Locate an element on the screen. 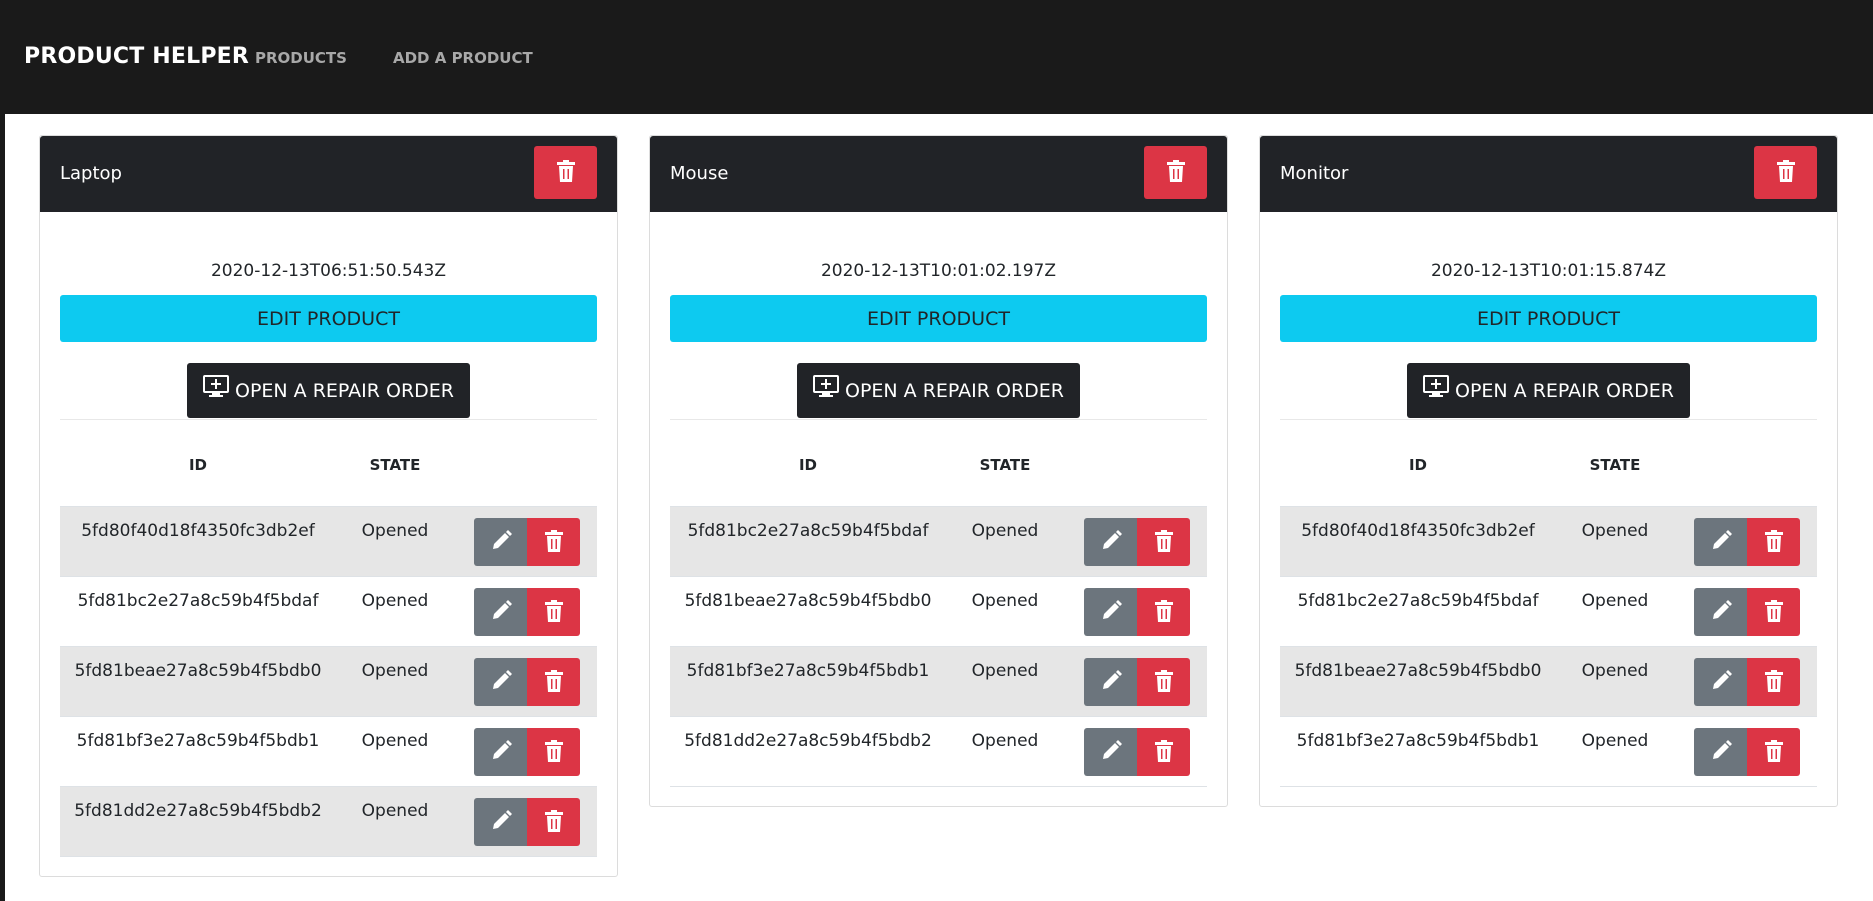  order-id: 5fd81bc2e27a8c59b4f5bdaf is located at coordinates (808, 531).